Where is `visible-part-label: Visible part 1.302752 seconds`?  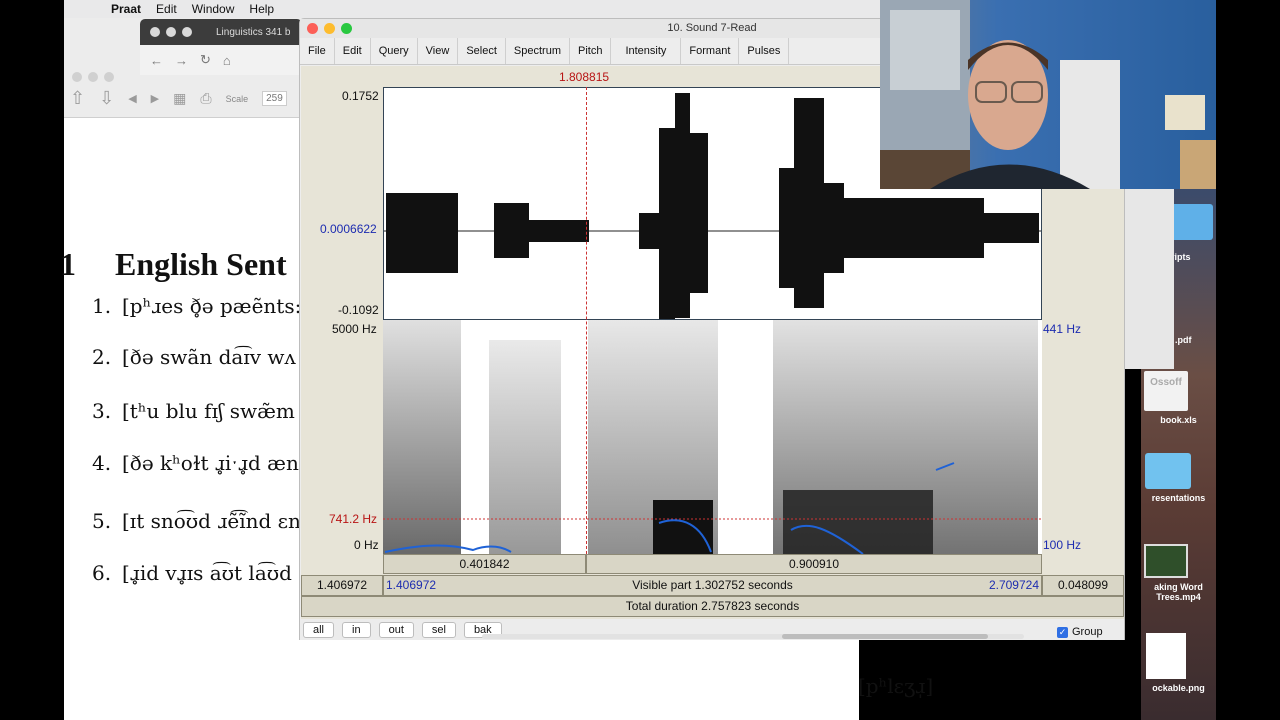
visible-part-label: Visible part 1.302752 seconds is located at coordinates (712, 585).